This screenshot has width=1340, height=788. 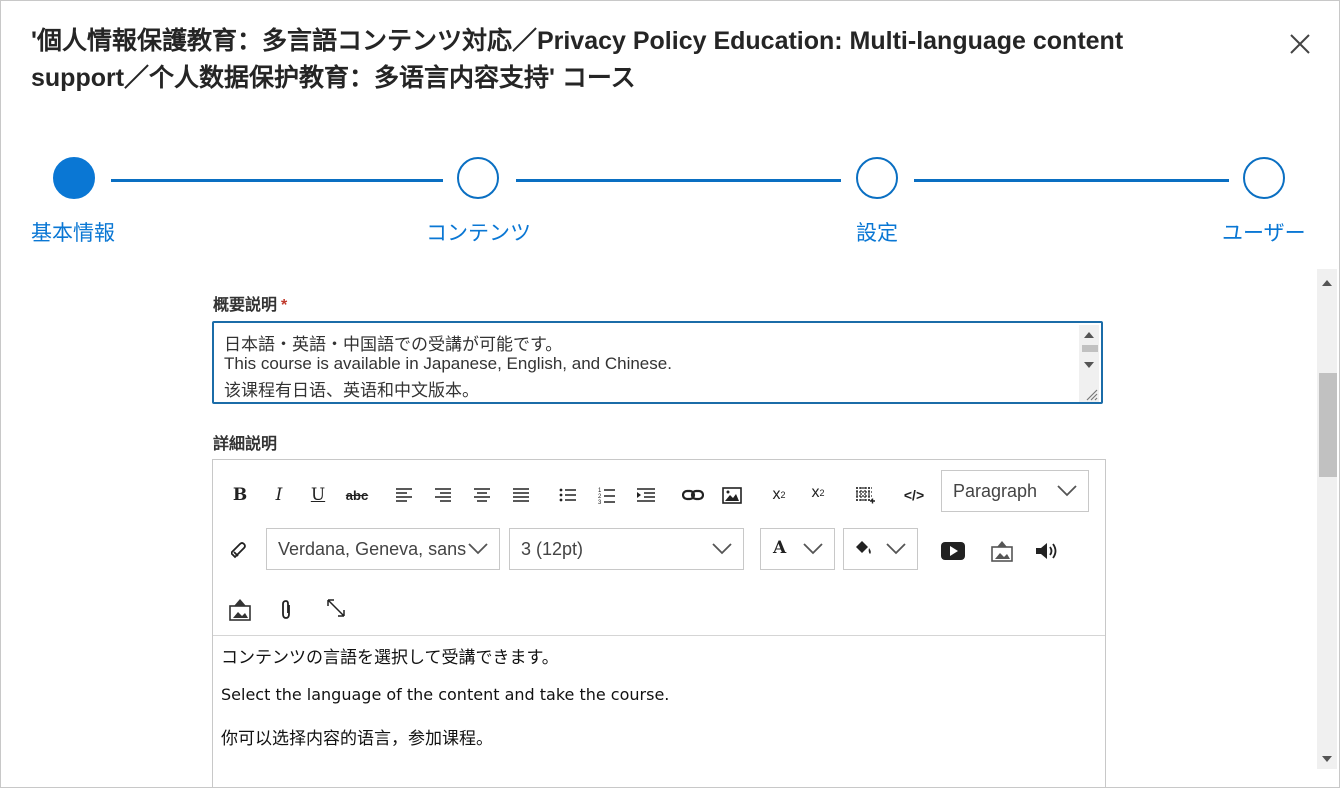 What do you see at coordinates (552, 548) in the screenshot?
I see `font-size-select-value: 3 (12pt)` at bounding box center [552, 548].